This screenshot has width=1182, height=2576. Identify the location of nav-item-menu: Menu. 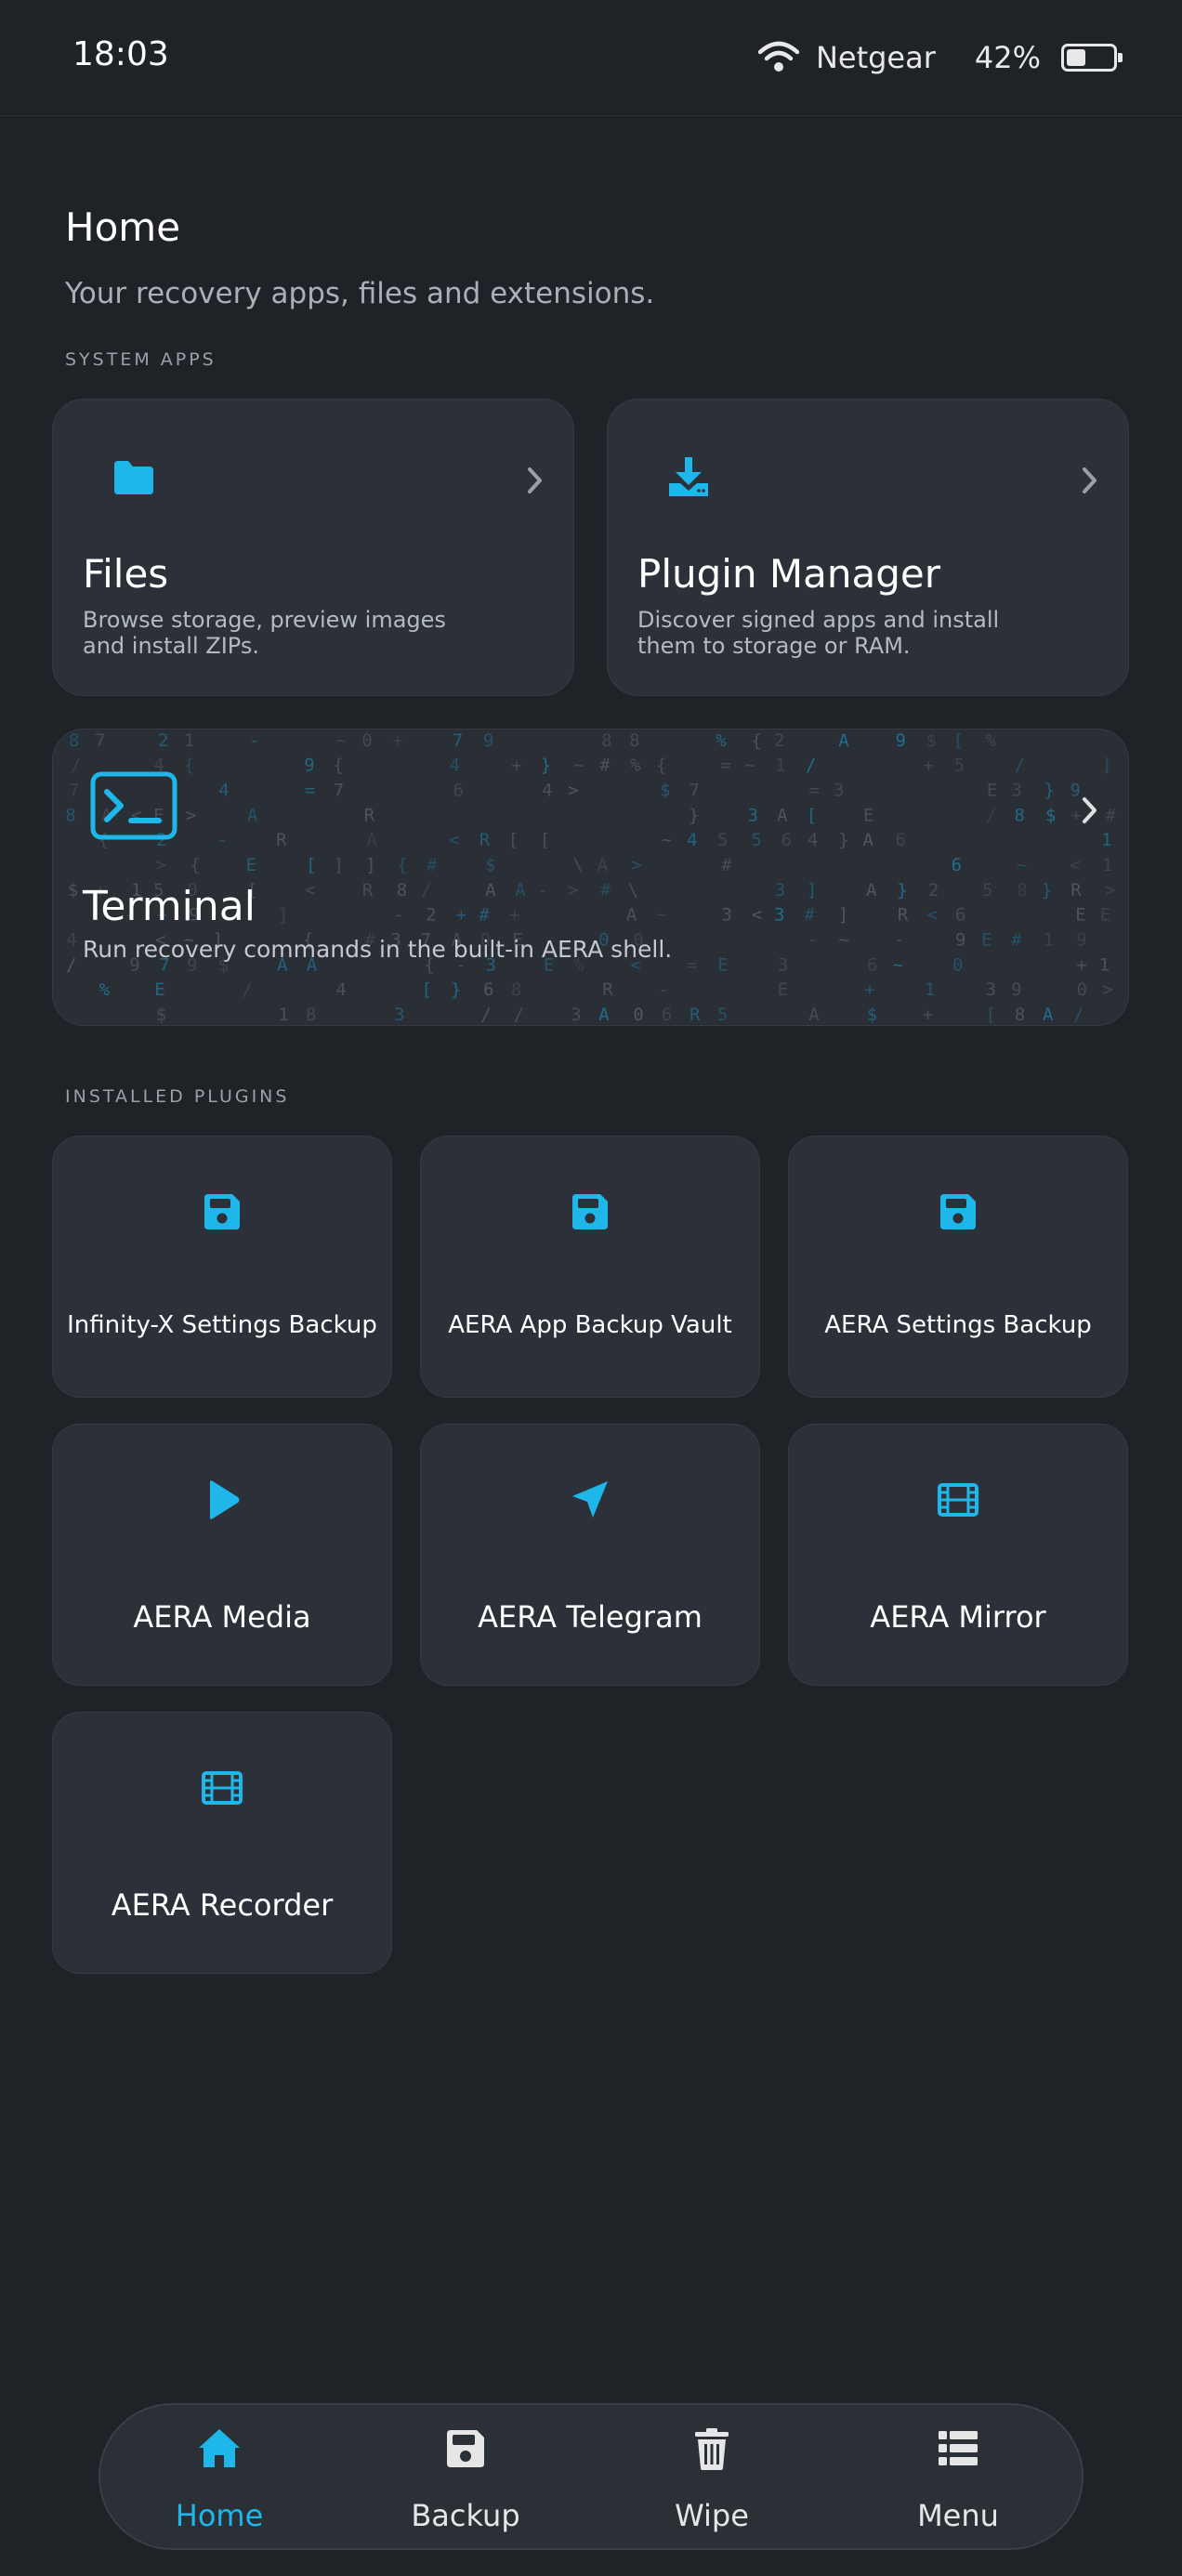
(958, 2476).